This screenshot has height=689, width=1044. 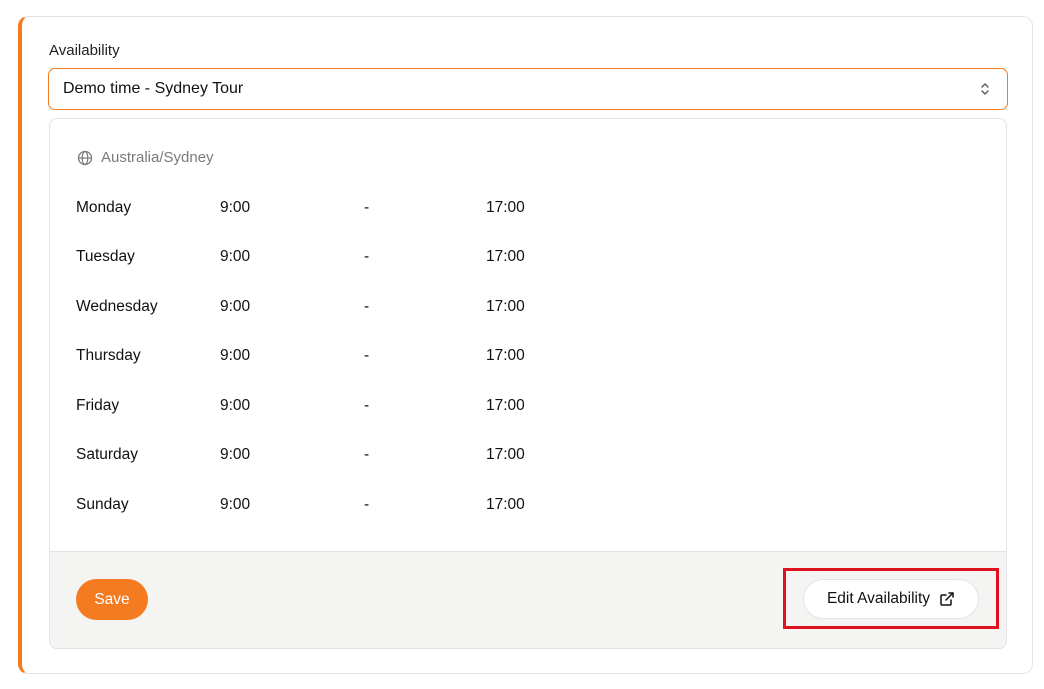 What do you see at coordinates (117, 306) in the screenshot?
I see `day-name: Wednesday` at bounding box center [117, 306].